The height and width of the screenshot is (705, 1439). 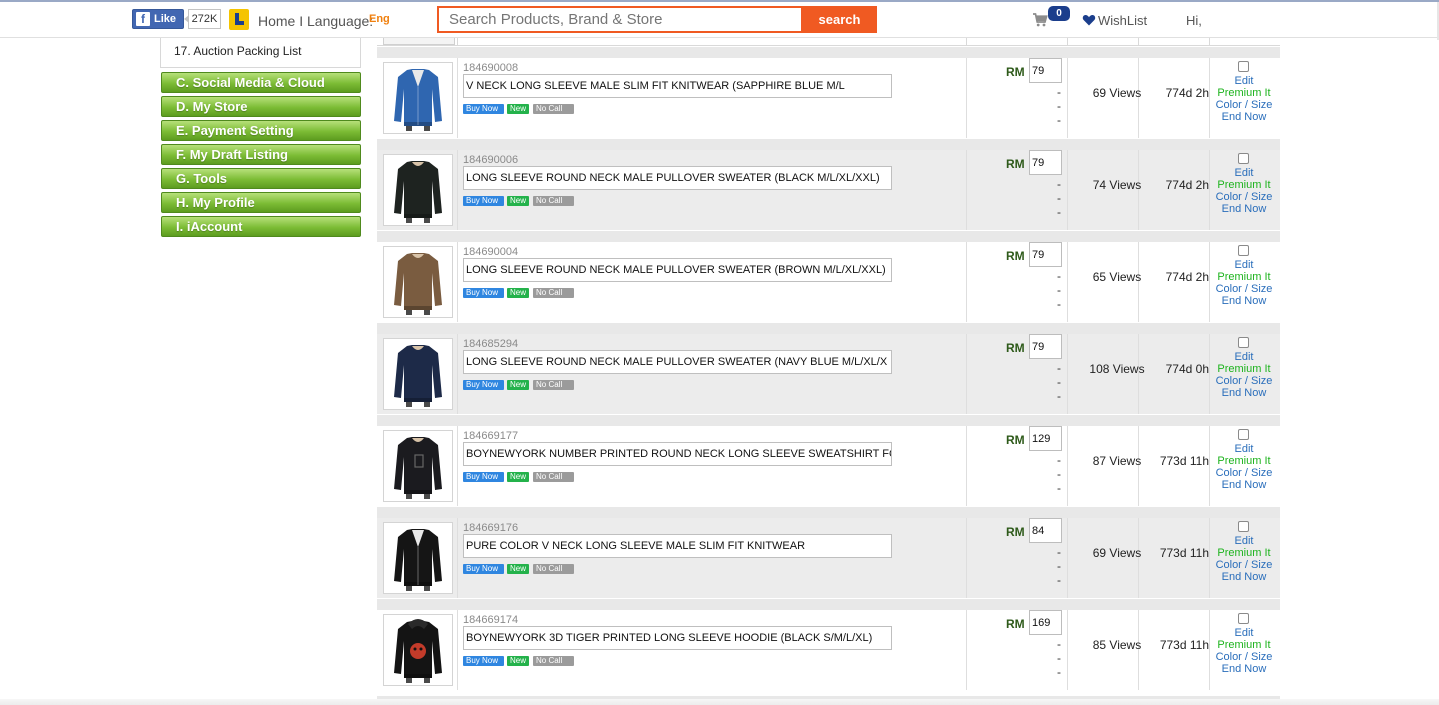 What do you see at coordinates (1045, 438) in the screenshot?
I see `price-input: 129` at bounding box center [1045, 438].